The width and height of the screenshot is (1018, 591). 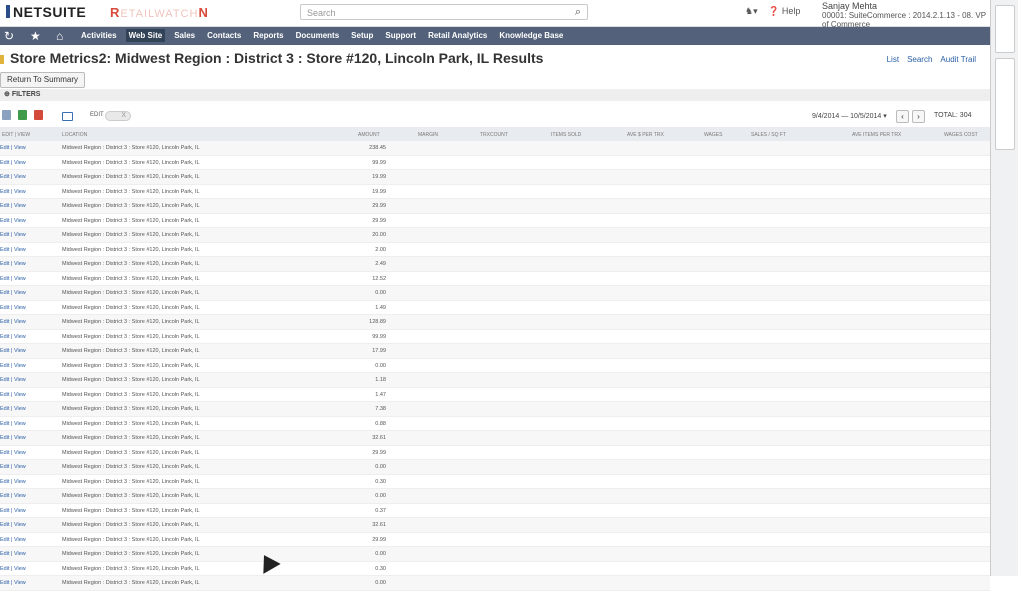 What do you see at coordinates (369, 135) in the screenshot?
I see `col-amount: AMOUNT` at bounding box center [369, 135].